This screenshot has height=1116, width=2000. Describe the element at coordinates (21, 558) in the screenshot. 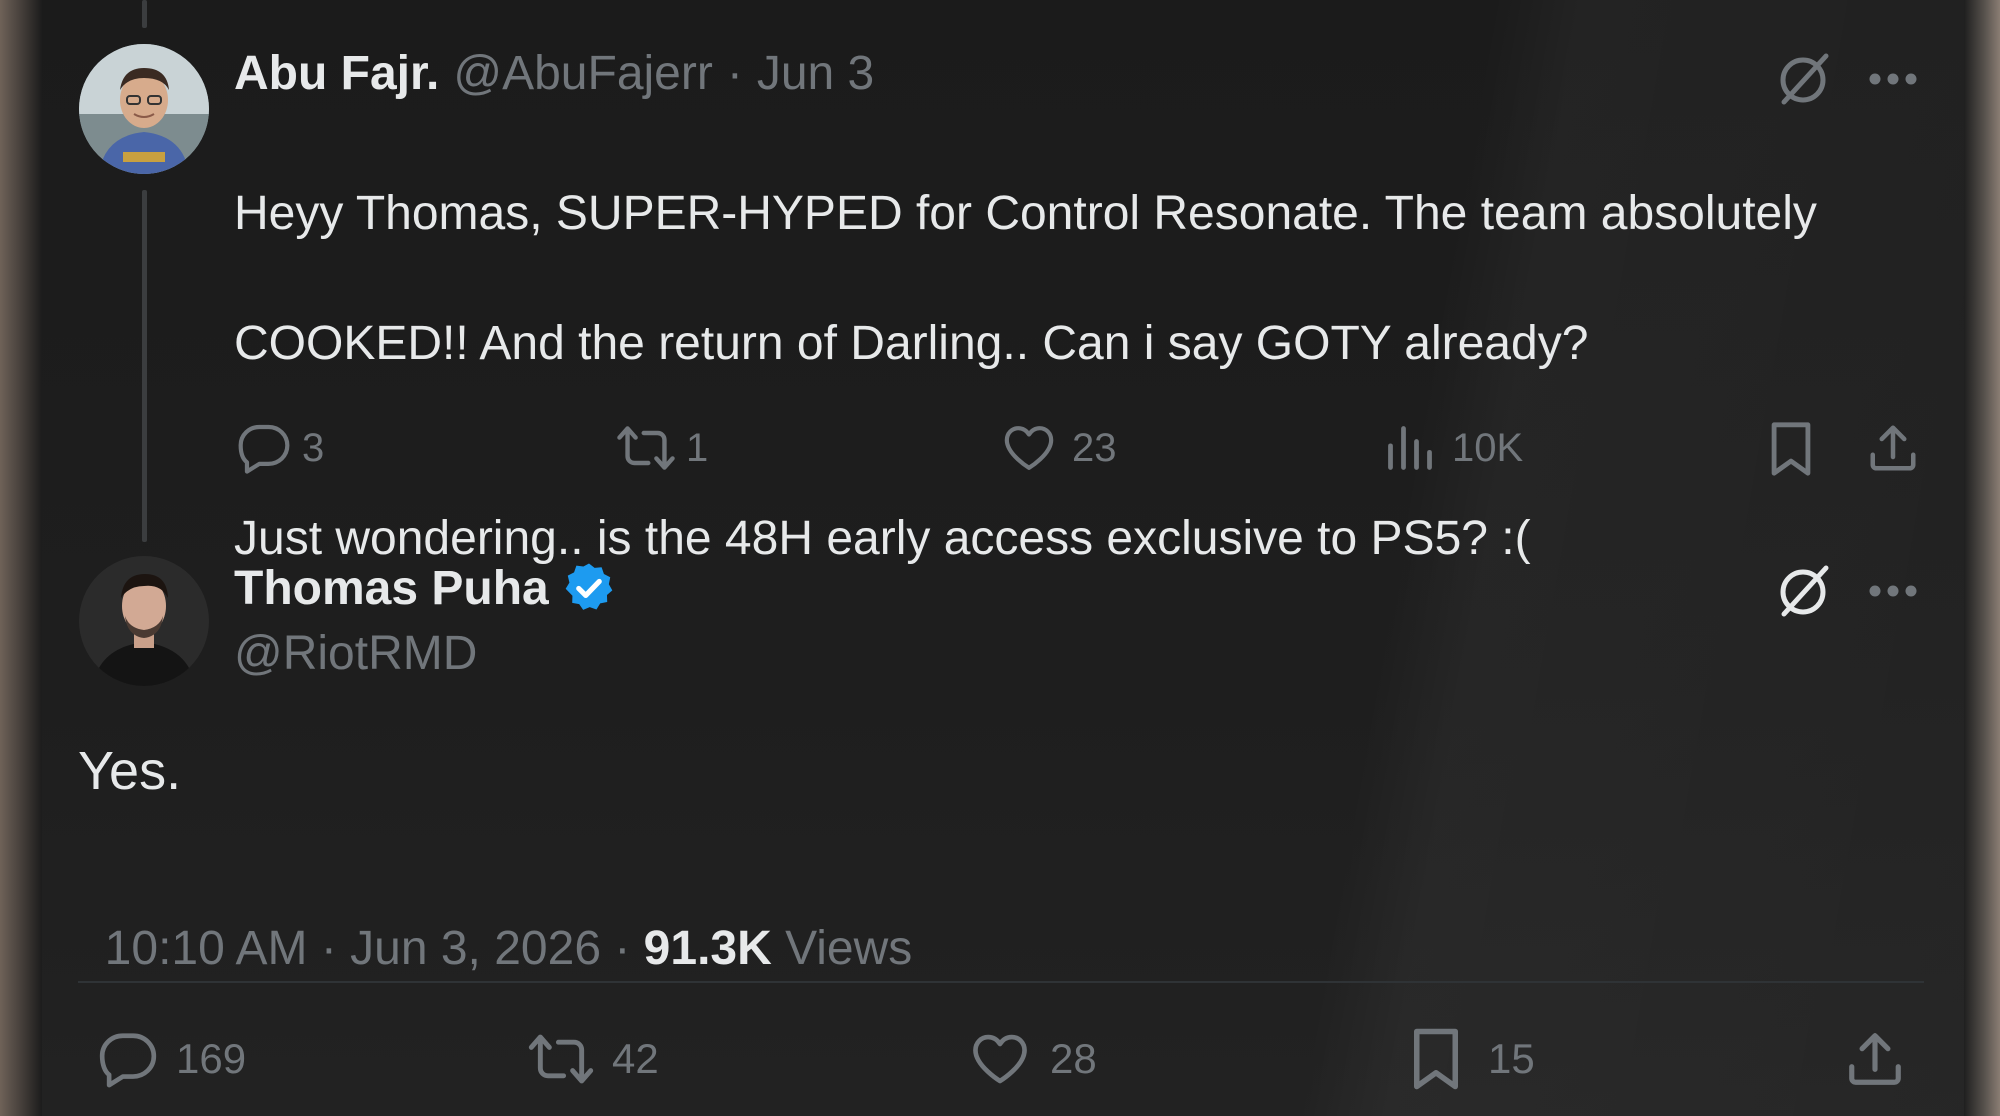

I see `monitor-bezel-left` at that location.